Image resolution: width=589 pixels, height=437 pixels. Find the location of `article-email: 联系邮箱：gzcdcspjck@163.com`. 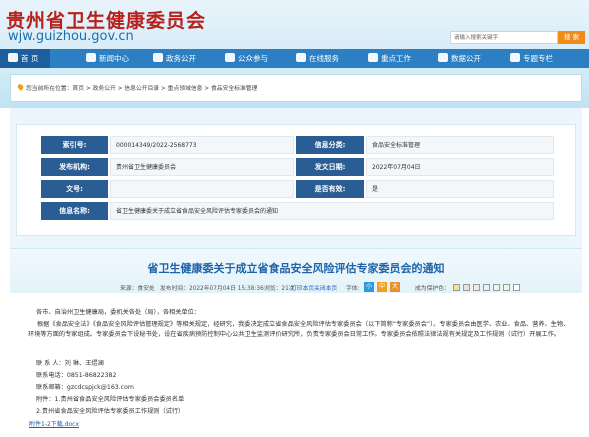

article-email: 联系邮箱：gzcdcspjck@163.com is located at coordinates (85, 387).